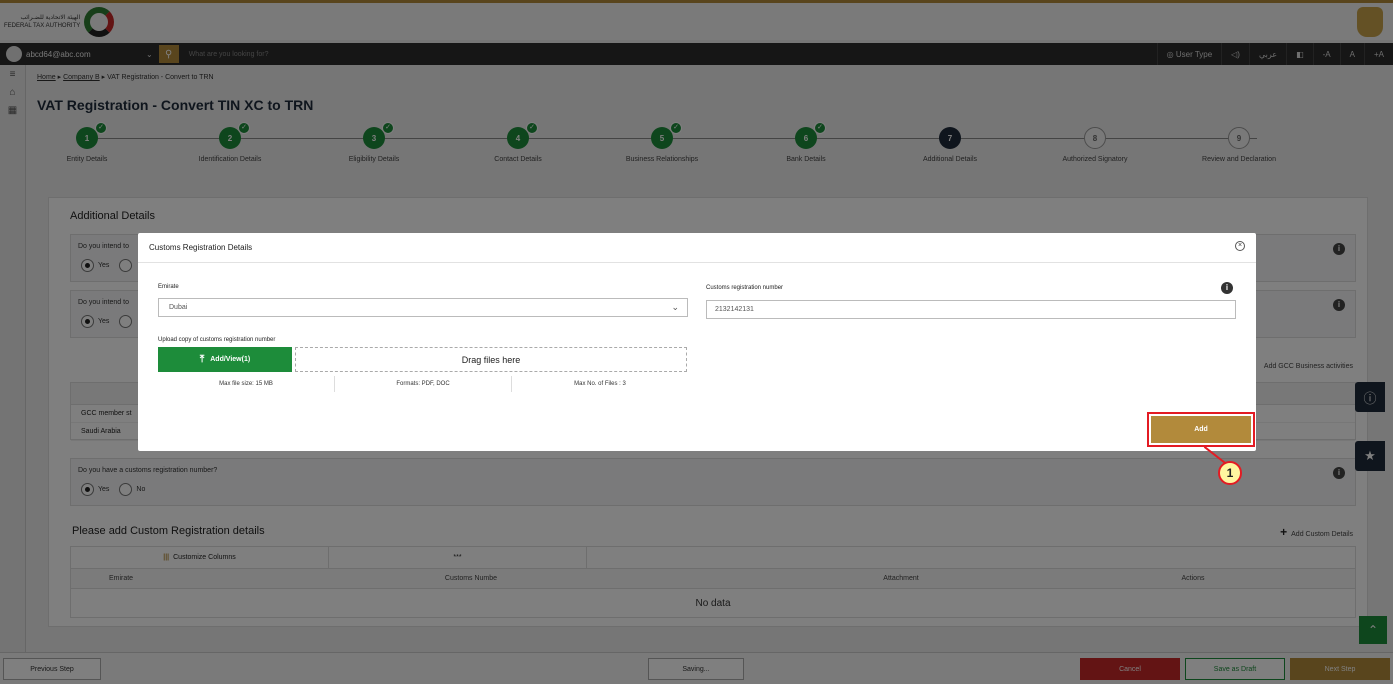 The image size is (1393, 684). I want to click on max-files: Max No. of Files : 3, so click(600, 384).